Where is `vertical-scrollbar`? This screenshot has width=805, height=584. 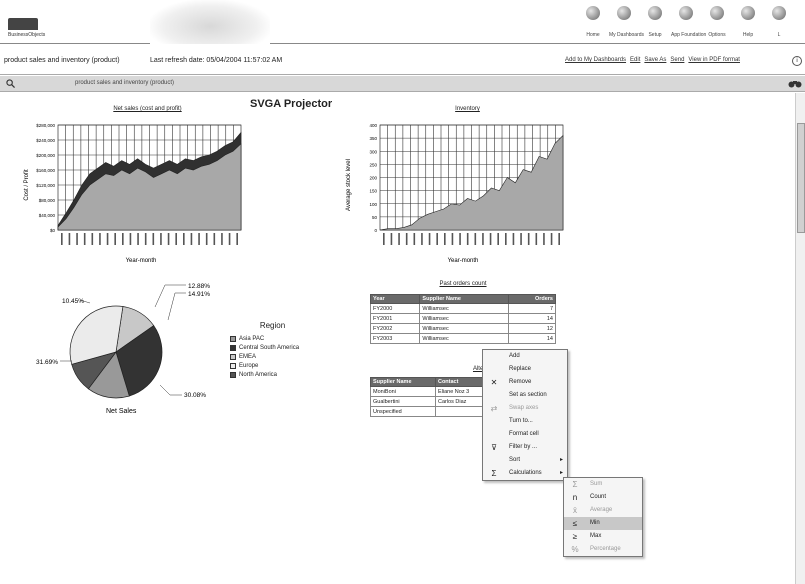
vertical-scrollbar is located at coordinates (800, 338).